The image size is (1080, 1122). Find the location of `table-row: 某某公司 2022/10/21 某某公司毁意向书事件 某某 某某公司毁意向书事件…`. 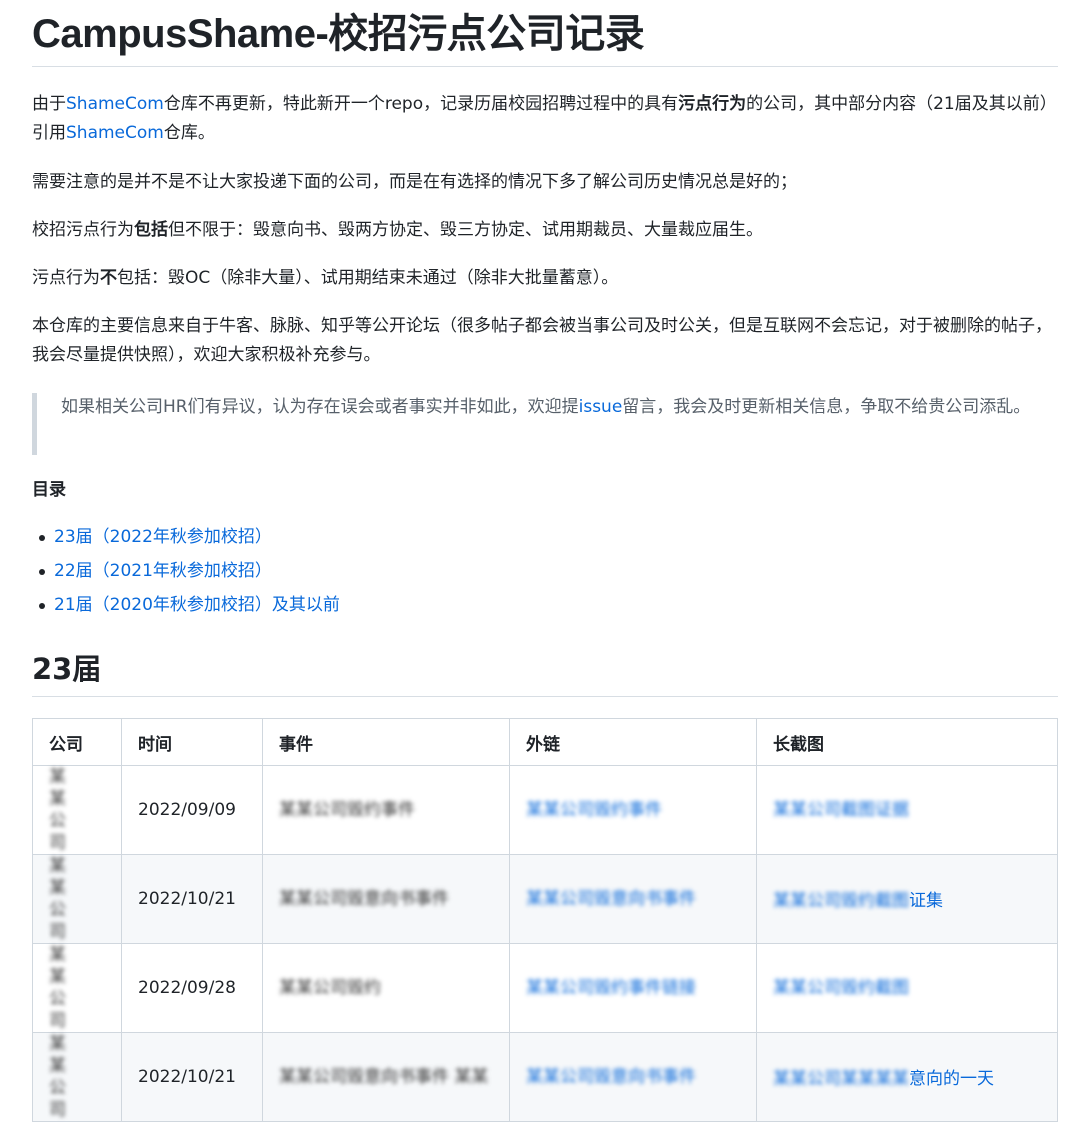

table-row: 某某公司 2022/10/21 某某公司毁意向书事件 某某 某某公司毁意向书事件… is located at coordinates (545, 1077).